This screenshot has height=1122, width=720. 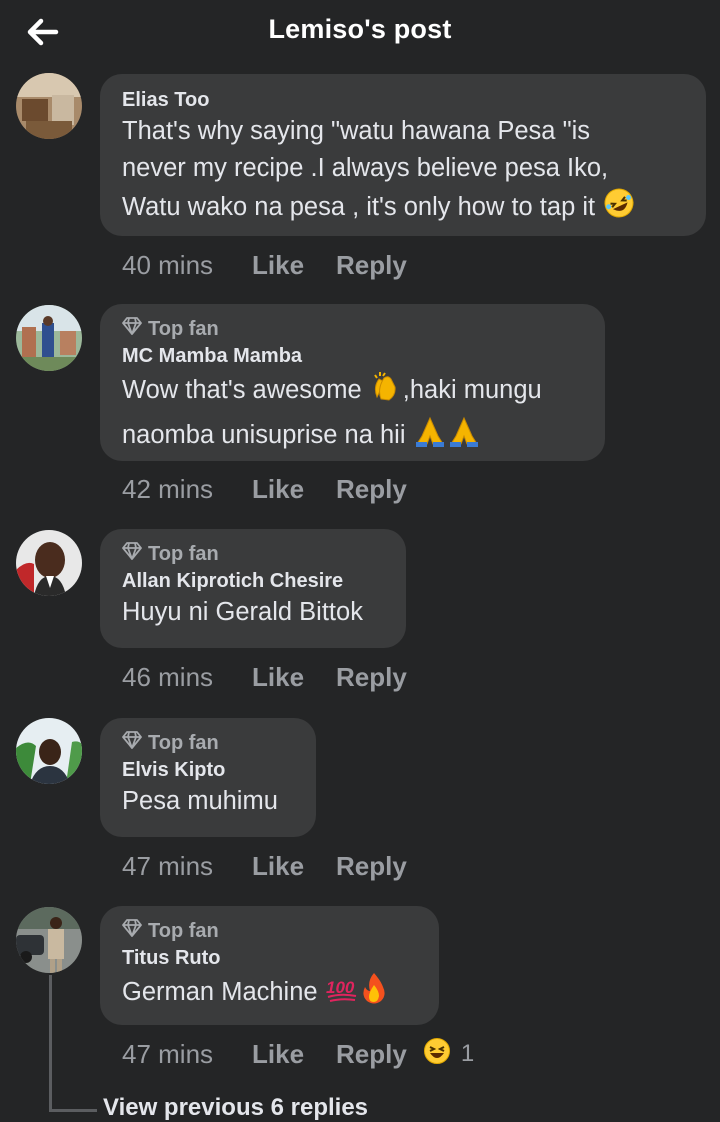 I want to click on header: Lemiso's post, so click(x=360, y=32).